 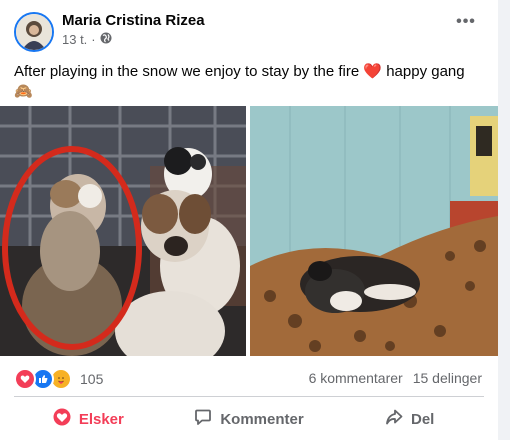 I want to click on author-avatar, so click(x=34, y=32).